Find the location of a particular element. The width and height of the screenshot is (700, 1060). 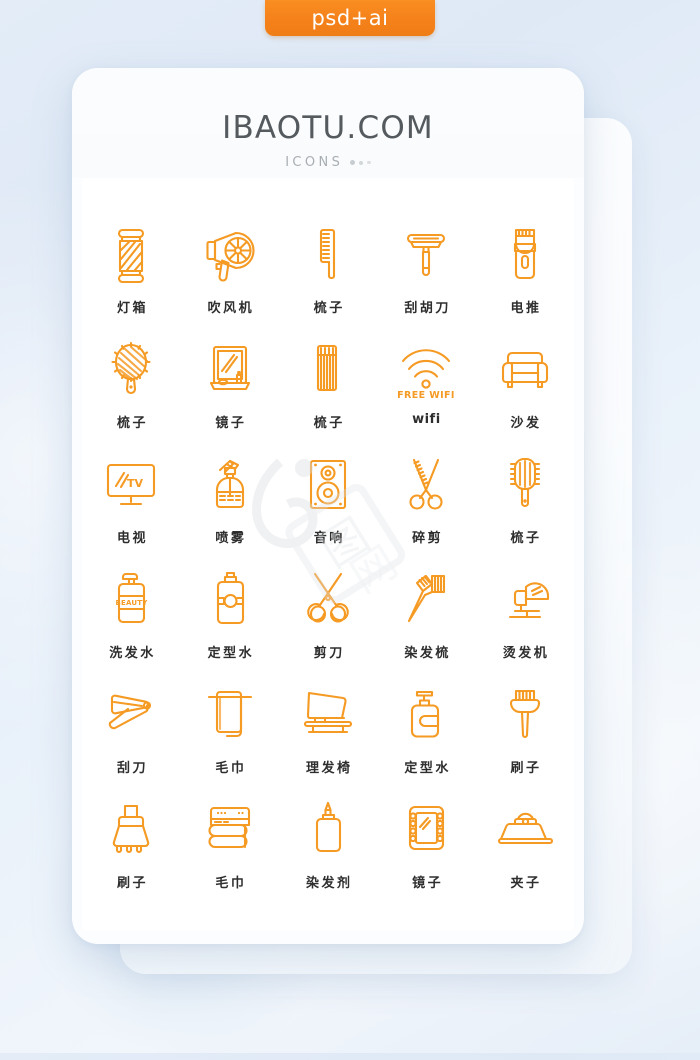

shampoo-bottle-icon: BEAUTY is located at coordinates (131, 599).